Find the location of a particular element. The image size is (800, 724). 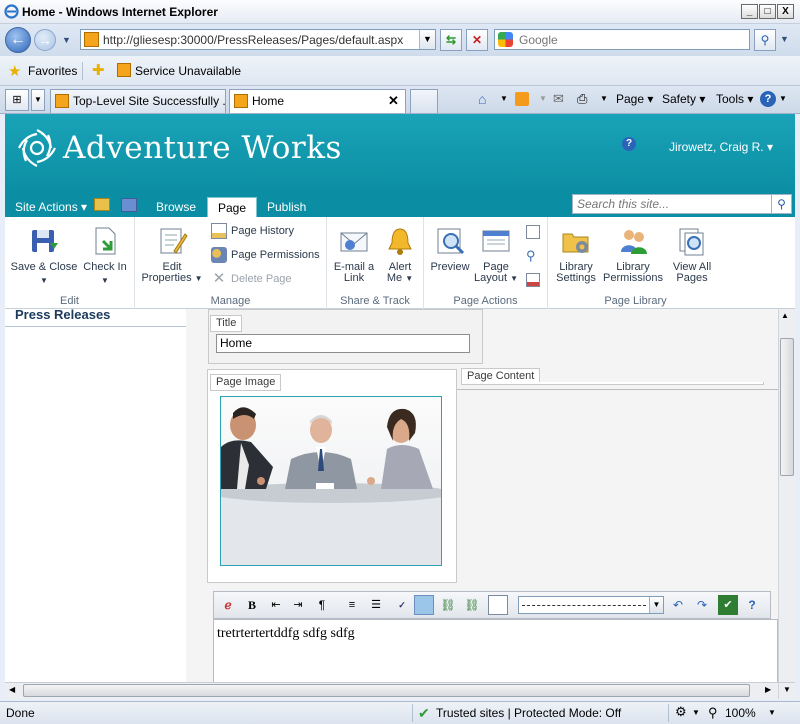

page-history-button: Page History is located at coordinates (252, 231).